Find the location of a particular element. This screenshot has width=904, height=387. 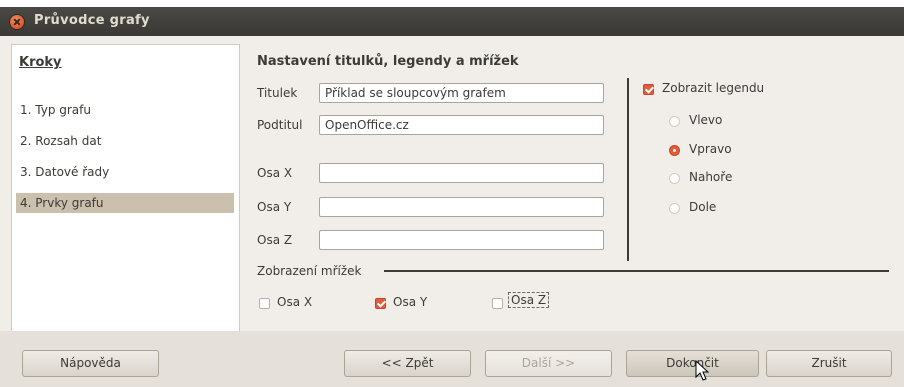

finish-button: Dokončit is located at coordinates (692, 363).